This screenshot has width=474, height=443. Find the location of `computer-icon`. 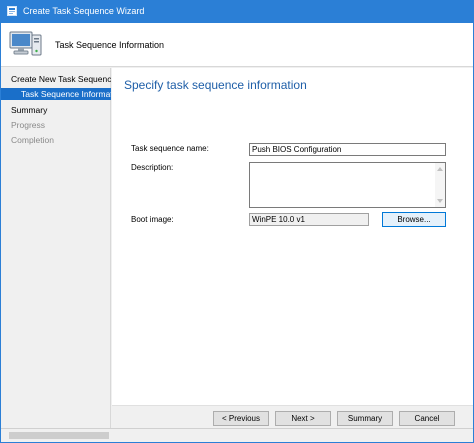

computer-icon is located at coordinates (25, 44).